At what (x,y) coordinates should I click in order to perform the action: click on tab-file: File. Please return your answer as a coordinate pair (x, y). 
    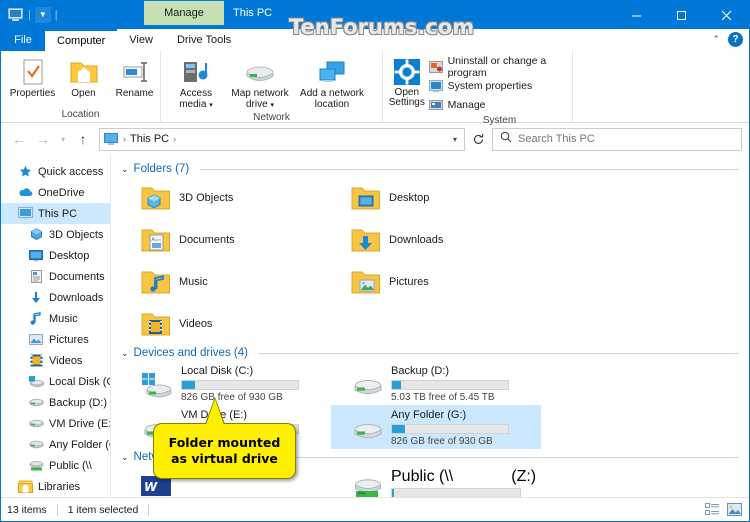
    Looking at the image, I should click on (23, 40).